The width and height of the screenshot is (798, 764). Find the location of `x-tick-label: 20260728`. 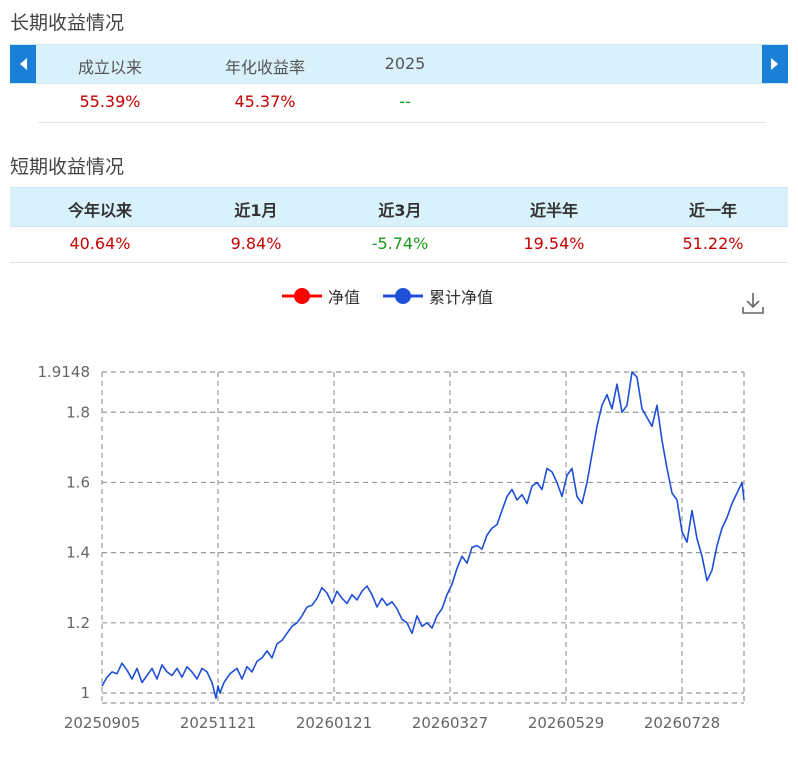

x-tick-label: 20260728 is located at coordinates (682, 723).